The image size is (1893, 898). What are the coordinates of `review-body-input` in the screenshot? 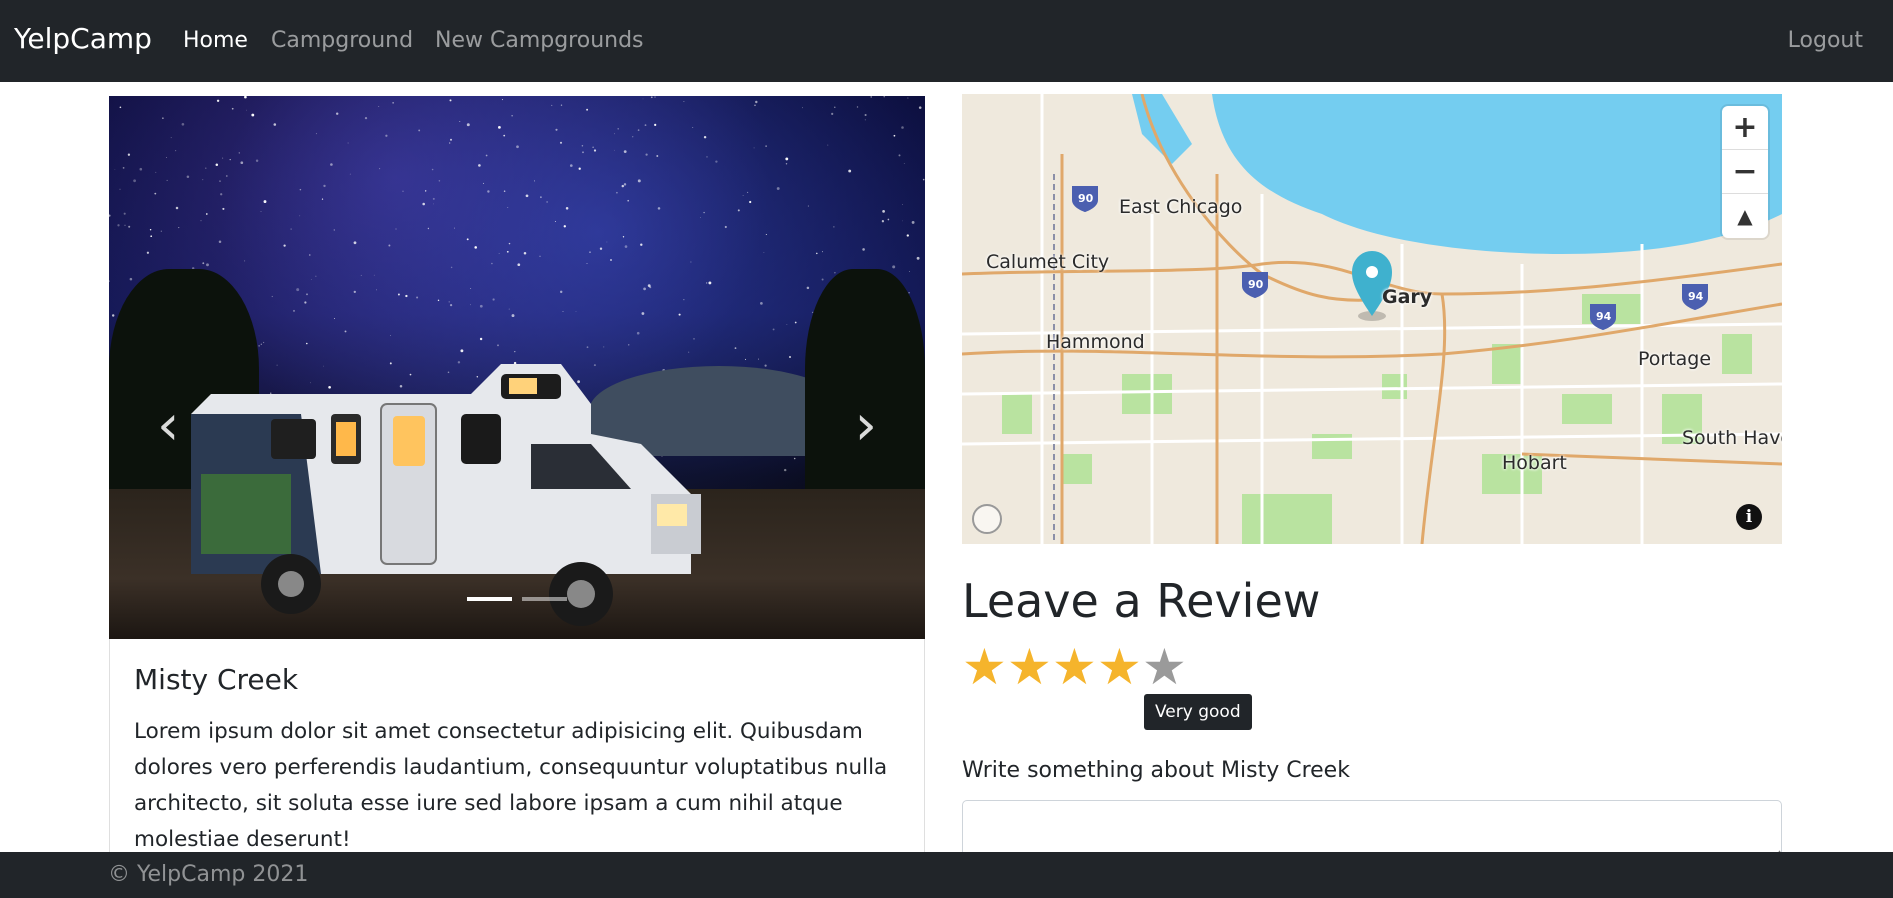 It's located at (1372, 830).